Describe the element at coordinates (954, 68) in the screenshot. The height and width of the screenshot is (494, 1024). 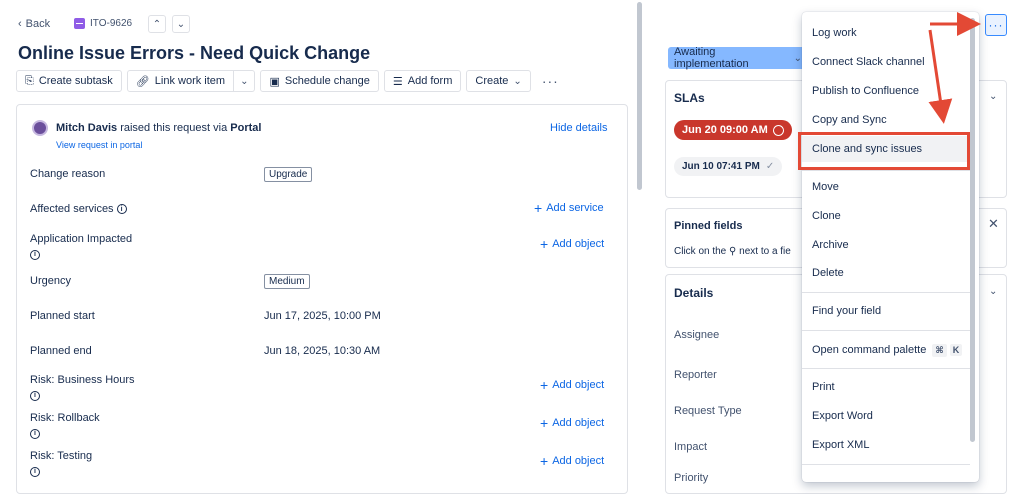
I see `annotation-arrows` at that location.